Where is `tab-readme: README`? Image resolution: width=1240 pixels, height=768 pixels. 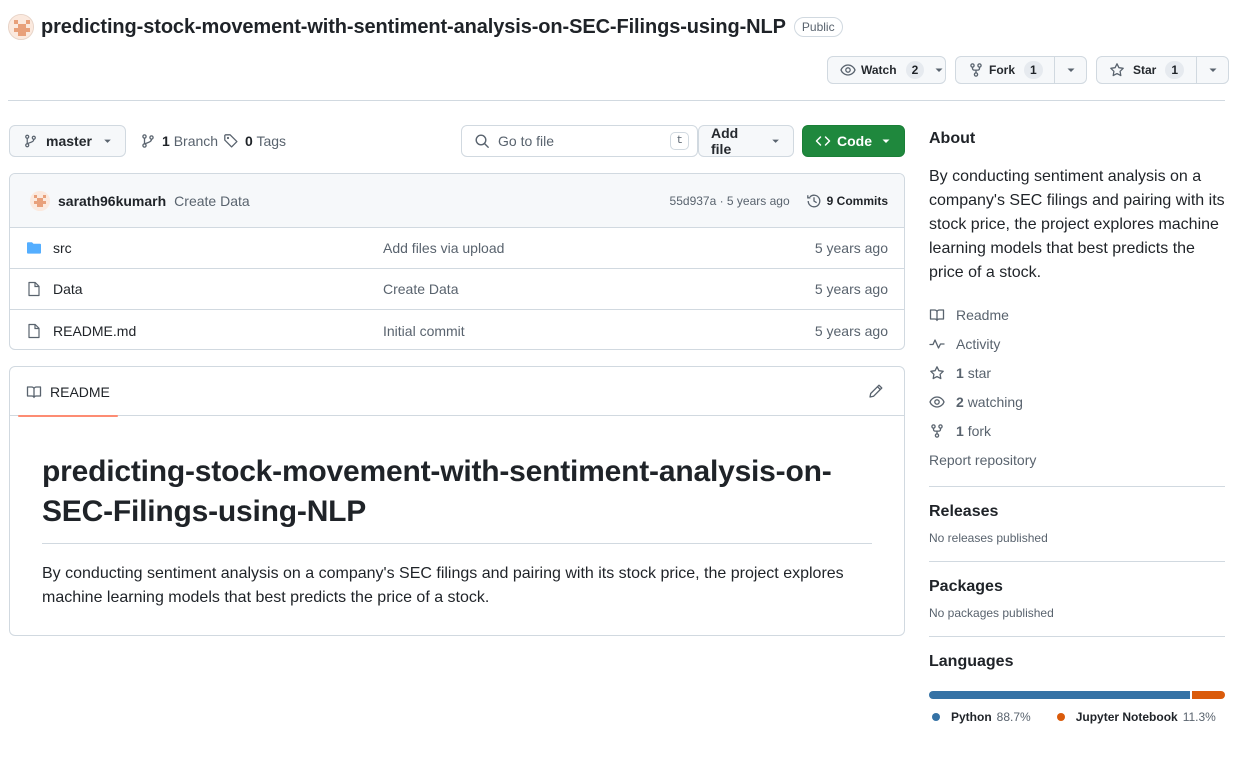
tab-readme: README is located at coordinates (68, 392).